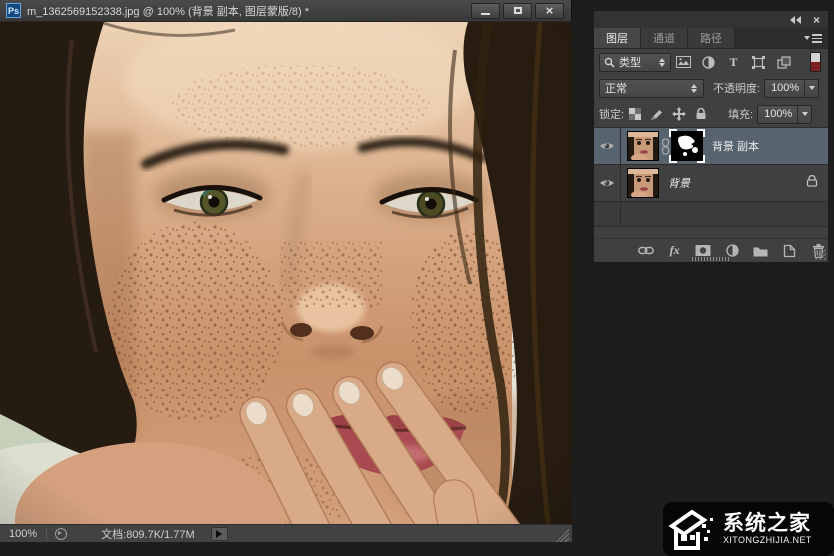 Image resolution: width=834 pixels, height=556 pixels. I want to click on restore-button, so click(517, 10).